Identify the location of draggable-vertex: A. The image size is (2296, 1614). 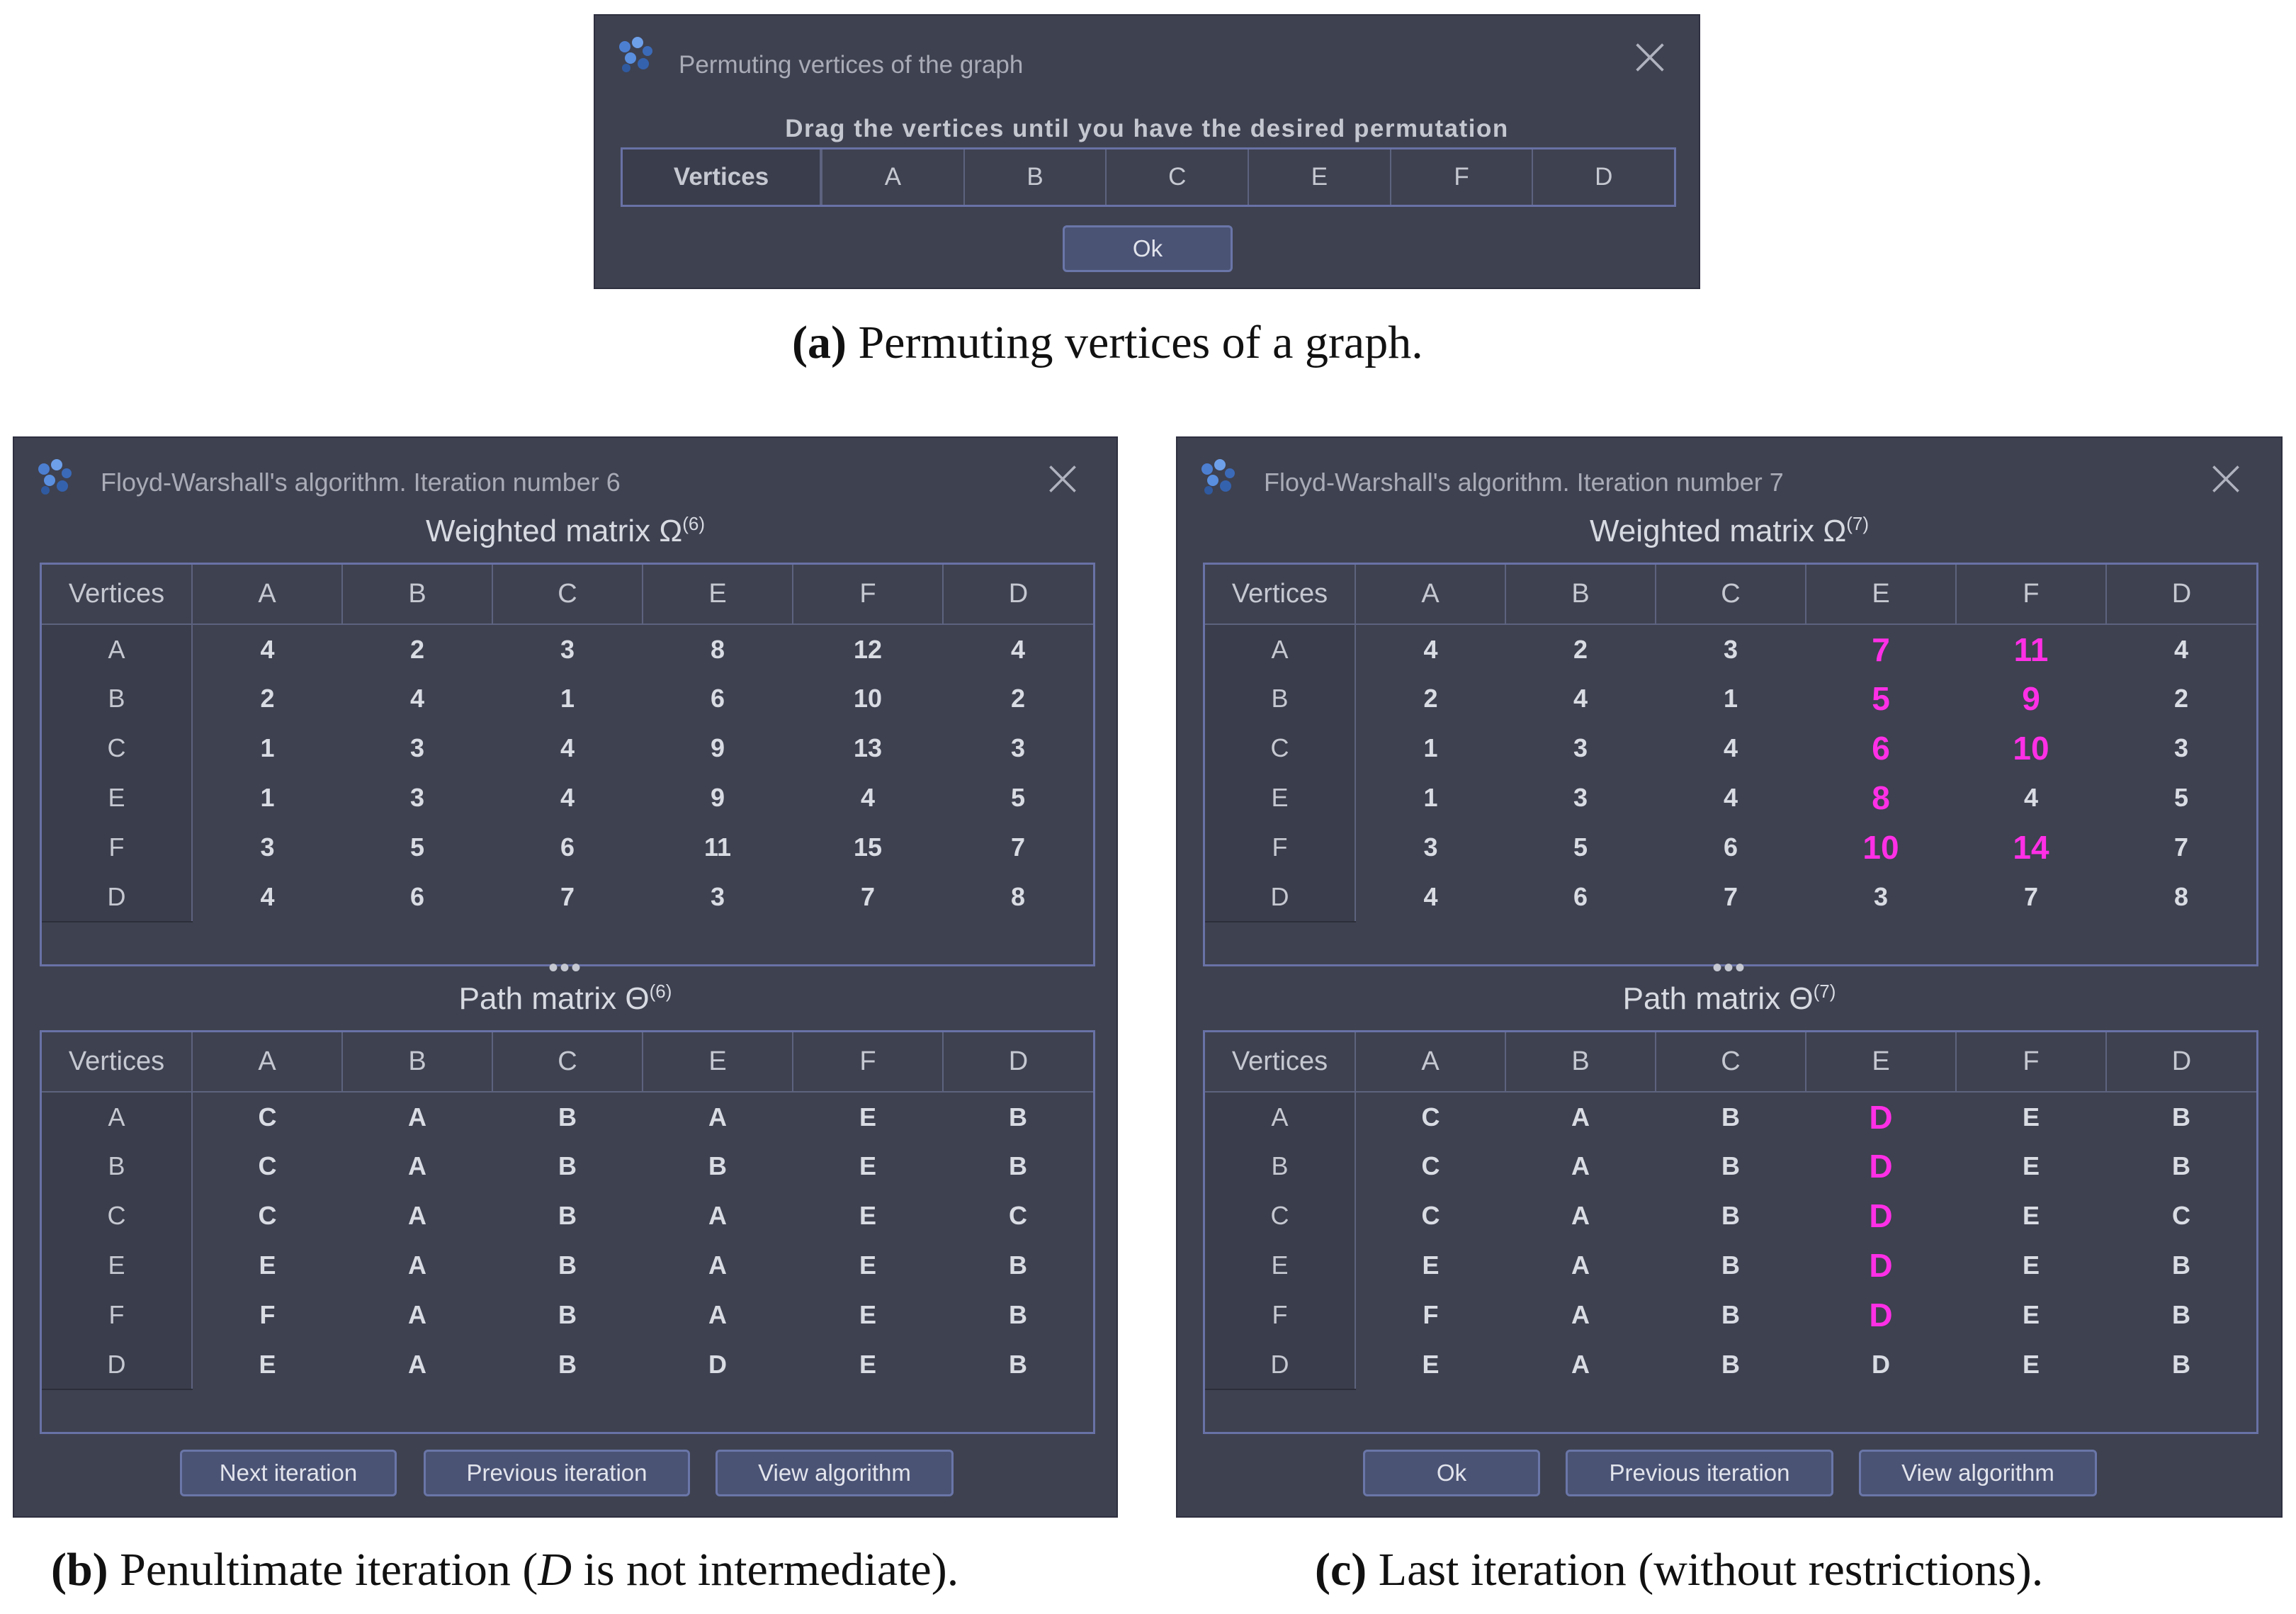
(892, 177).